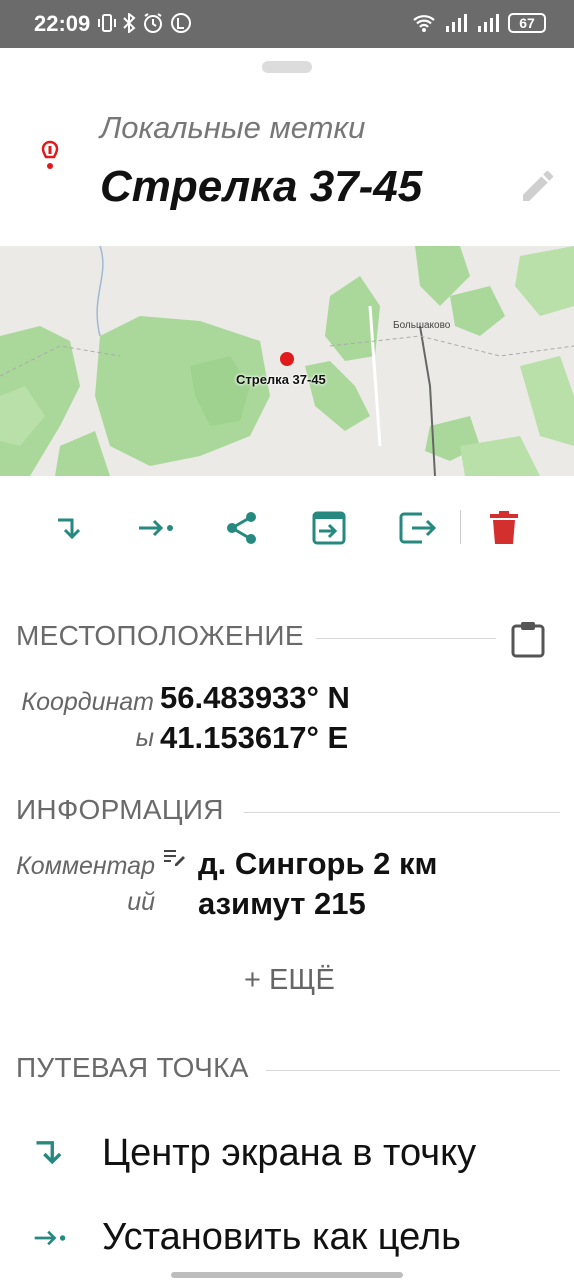 The height and width of the screenshot is (1280, 574). I want to click on bluetooth-icon, so click(129, 23).